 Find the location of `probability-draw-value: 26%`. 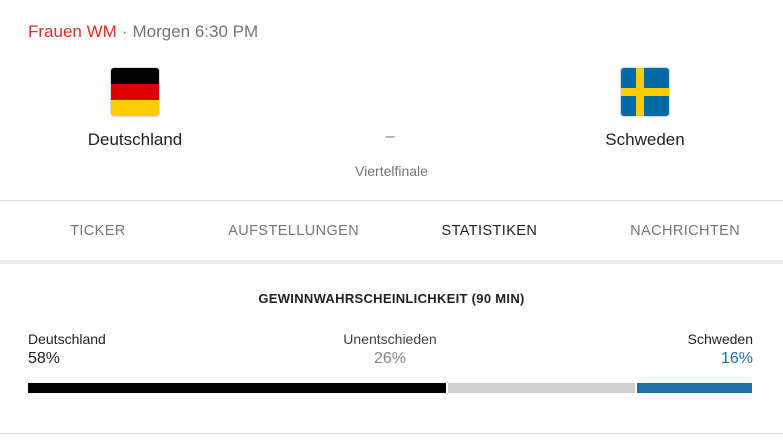

probability-draw-value: 26% is located at coordinates (390, 358).